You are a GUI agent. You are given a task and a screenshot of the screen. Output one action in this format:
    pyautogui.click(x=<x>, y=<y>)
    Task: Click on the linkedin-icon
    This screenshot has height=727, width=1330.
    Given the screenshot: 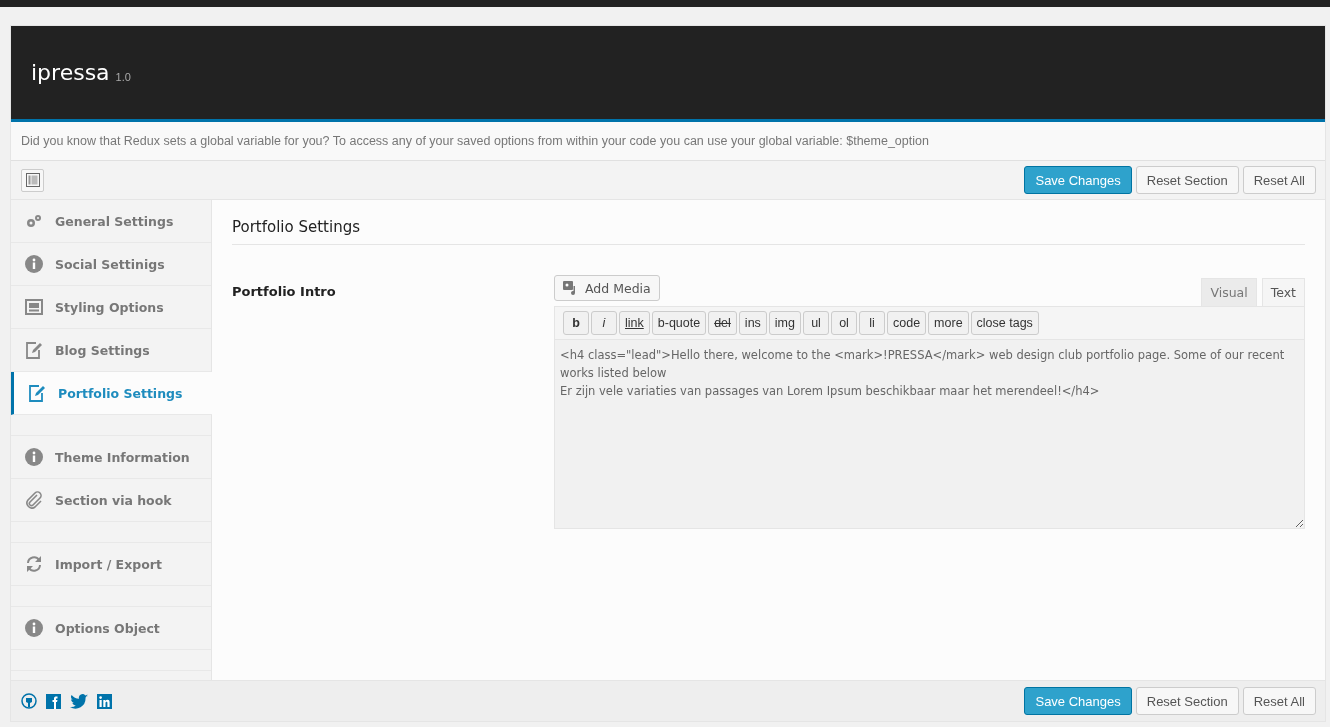 What is the action you would take?
    pyautogui.click(x=104, y=701)
    